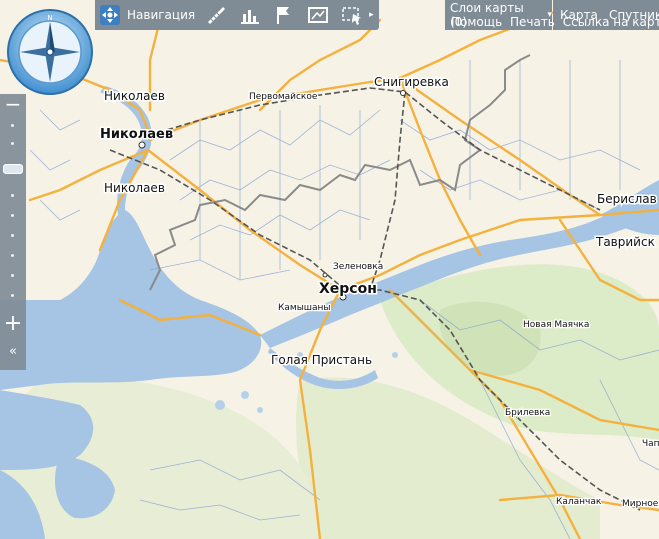 This screenshot has width=659, height=539. I want to click on chevron-right-icon: ▸, so click(371, 15).